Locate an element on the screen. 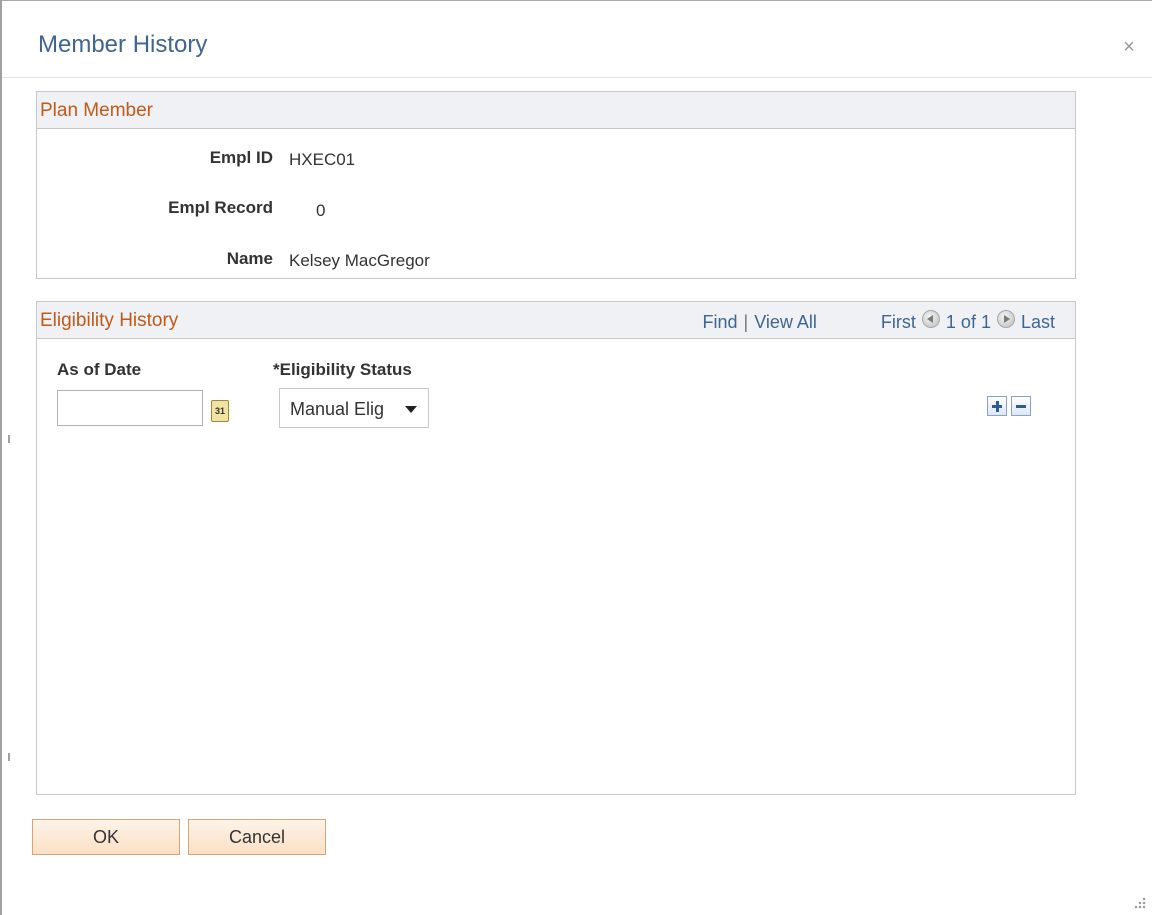 Image resolution: width=1152 pixels, height=915 pixels. chevron-down-icon is located at coordinates (411, 409).